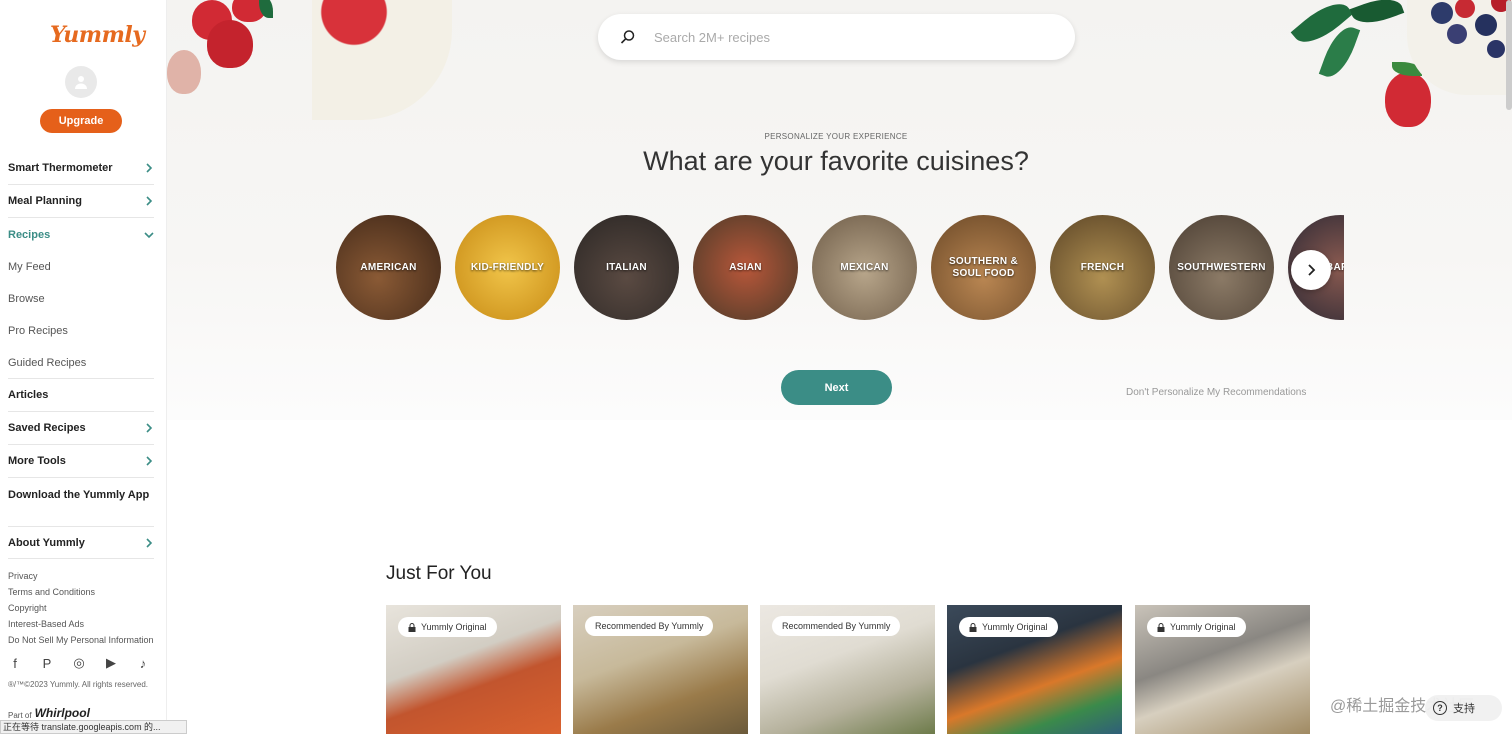 The height and width of the screenshot is (734, 1512). What do you see at coordinates (149, 234) in the screenshot?
I see `chevron-down-icon` at bounding box center [149, 234].